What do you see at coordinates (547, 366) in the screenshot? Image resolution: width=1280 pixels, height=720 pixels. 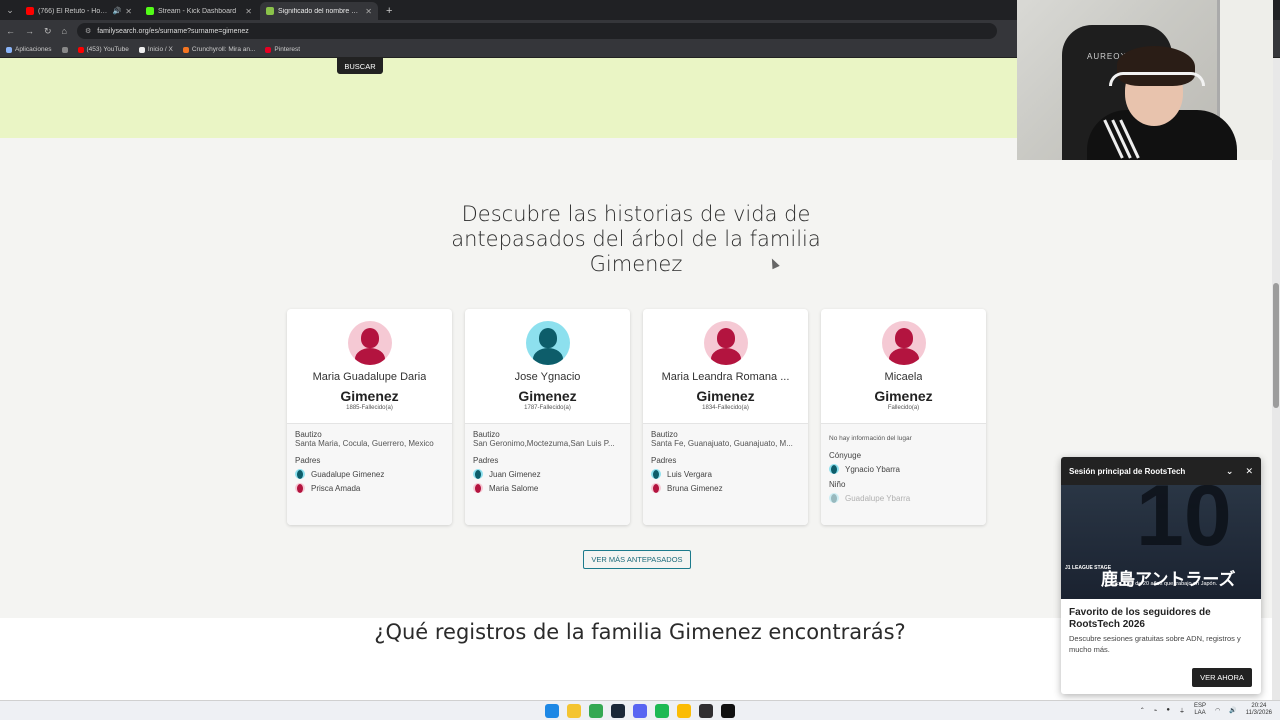 I see `card-header: Jose Ygnacio Gimenez 1787-Fallecido(a)` at bounding box center [547, 366].